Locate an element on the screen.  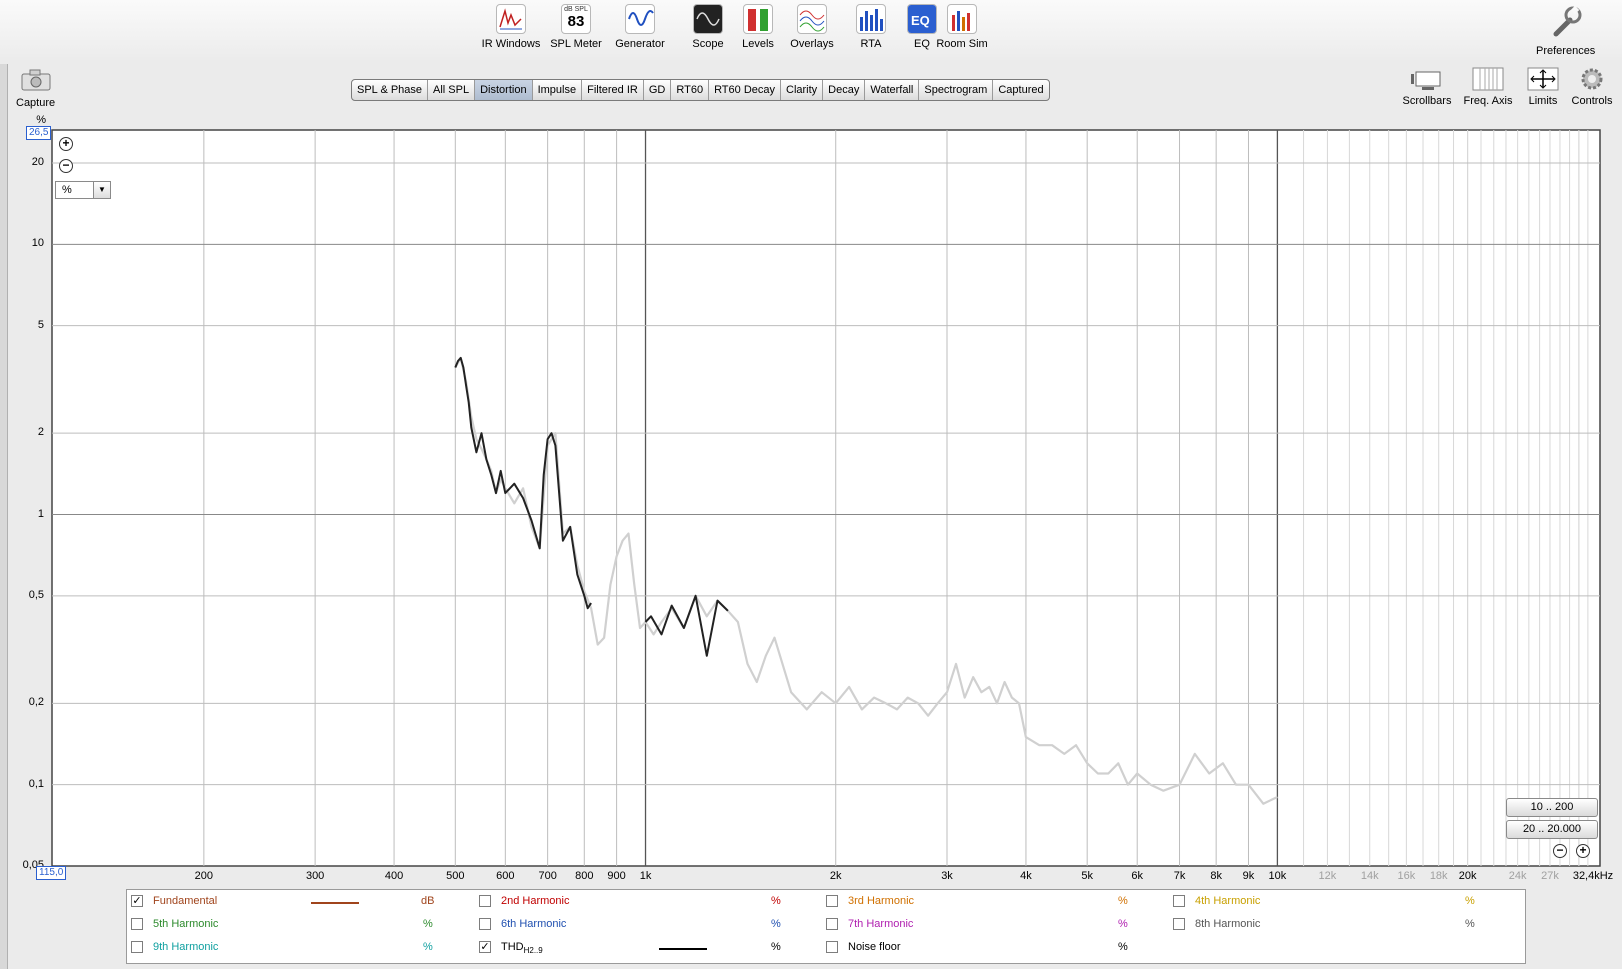
x-tick-label: 600 is located at coordinates (505, 876).